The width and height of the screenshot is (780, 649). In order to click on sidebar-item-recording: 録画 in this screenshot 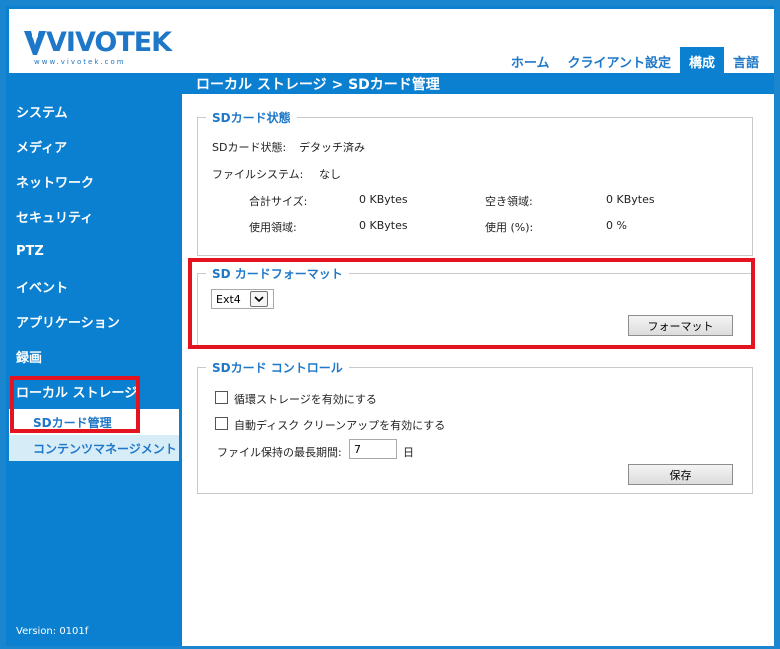, I will do `click(94, 356)`.